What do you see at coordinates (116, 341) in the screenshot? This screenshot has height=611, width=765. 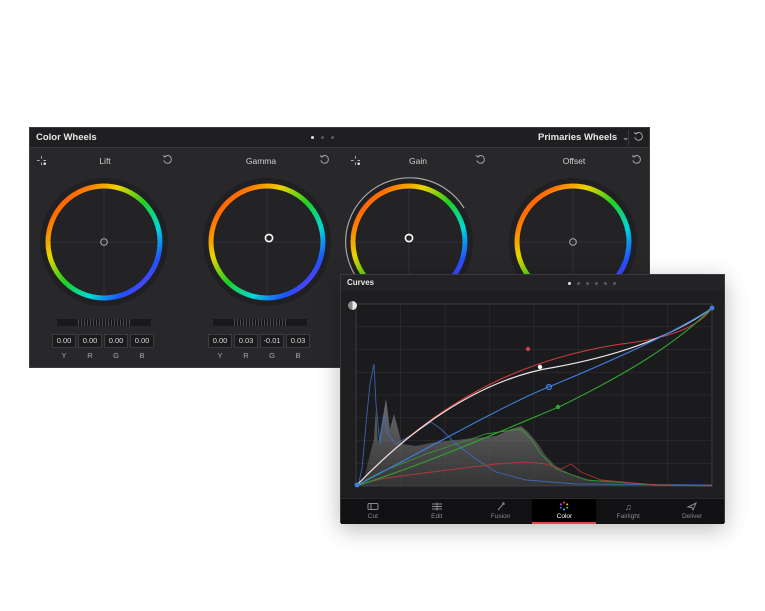 I see `lift-g-value: 0.00` at bounding box center [116, 341].